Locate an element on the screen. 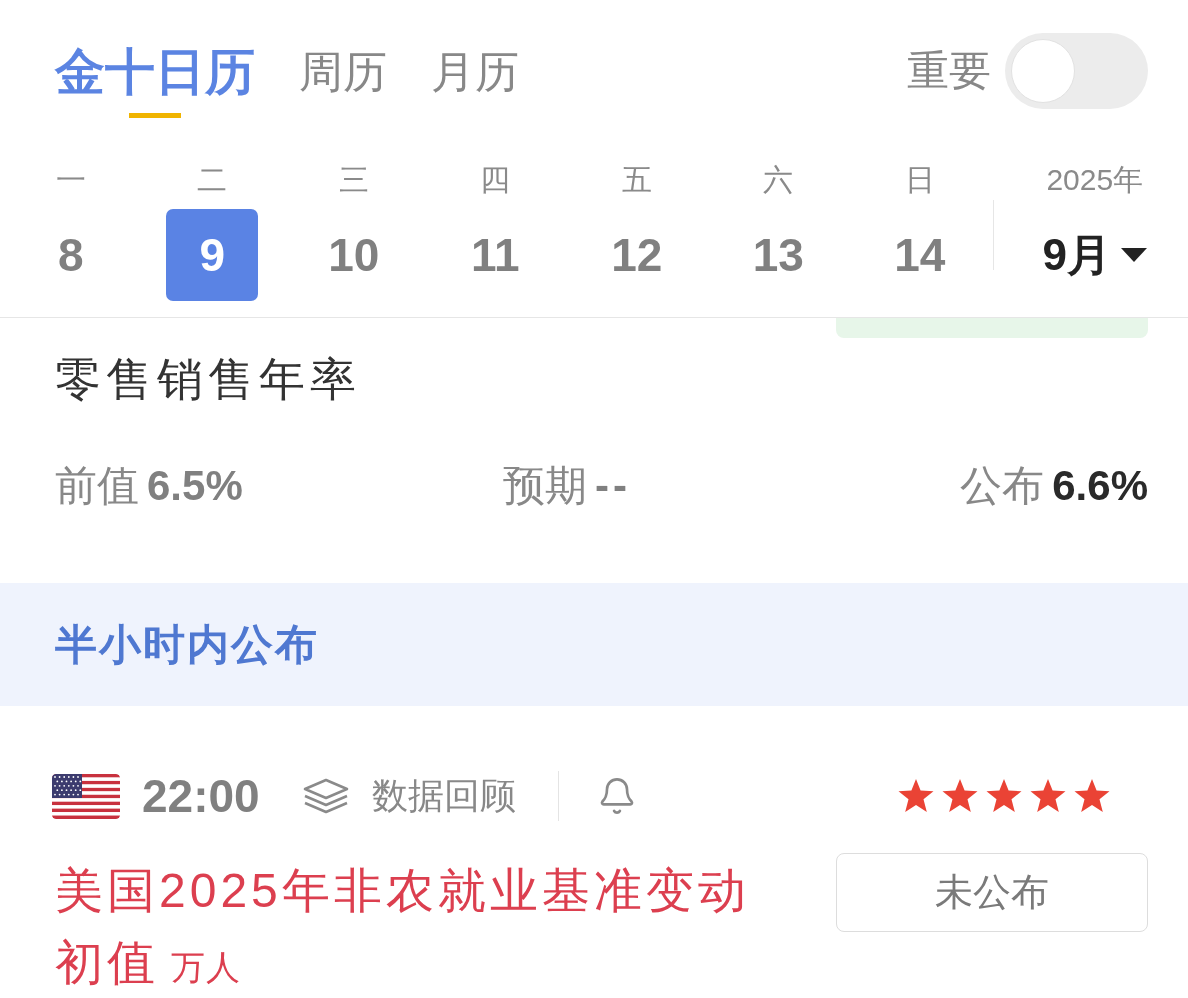 This screenshot has width=1188, height=998. actual-value: 6.6% is located at coordinates (1100, 486).